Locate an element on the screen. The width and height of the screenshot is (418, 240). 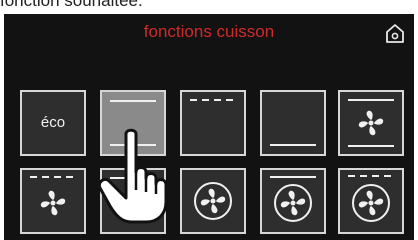
tile-fan-top-bottom is located at coordinates (371, 123).